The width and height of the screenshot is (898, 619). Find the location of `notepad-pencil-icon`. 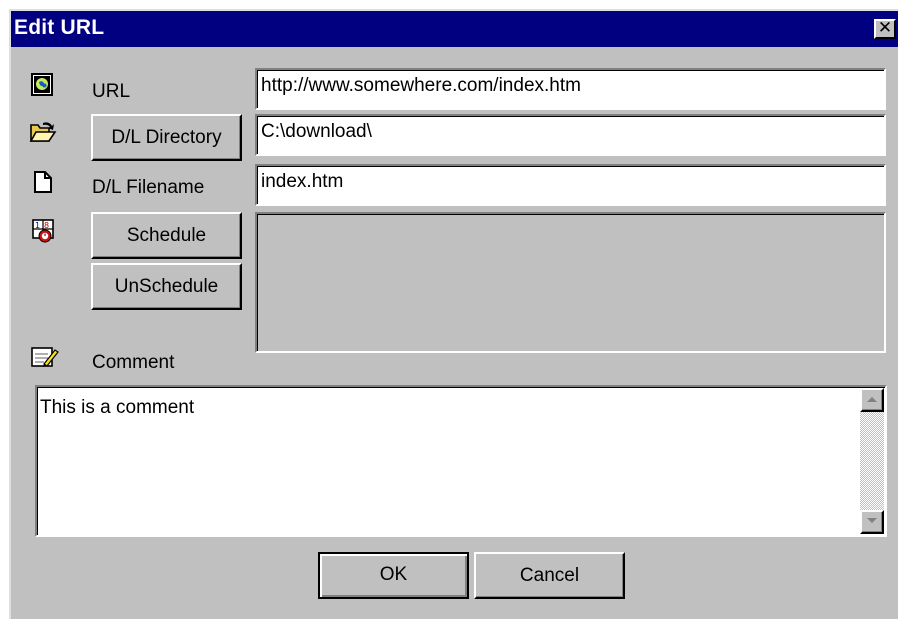

notepad-pencil-icon is located at coordinates (45, 357).